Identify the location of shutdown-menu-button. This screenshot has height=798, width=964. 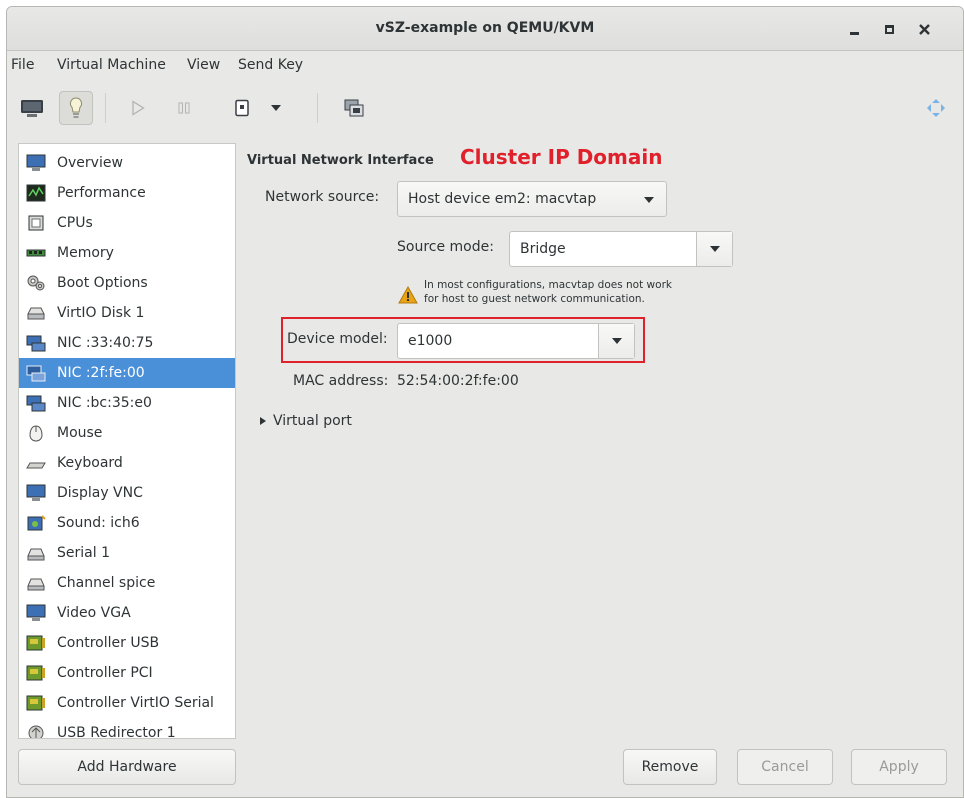
(276, 108).